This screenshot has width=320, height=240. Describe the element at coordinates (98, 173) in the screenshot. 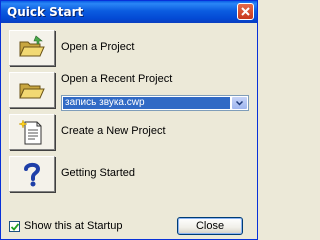

I see `getting-started-label: Getting Started` at that location.